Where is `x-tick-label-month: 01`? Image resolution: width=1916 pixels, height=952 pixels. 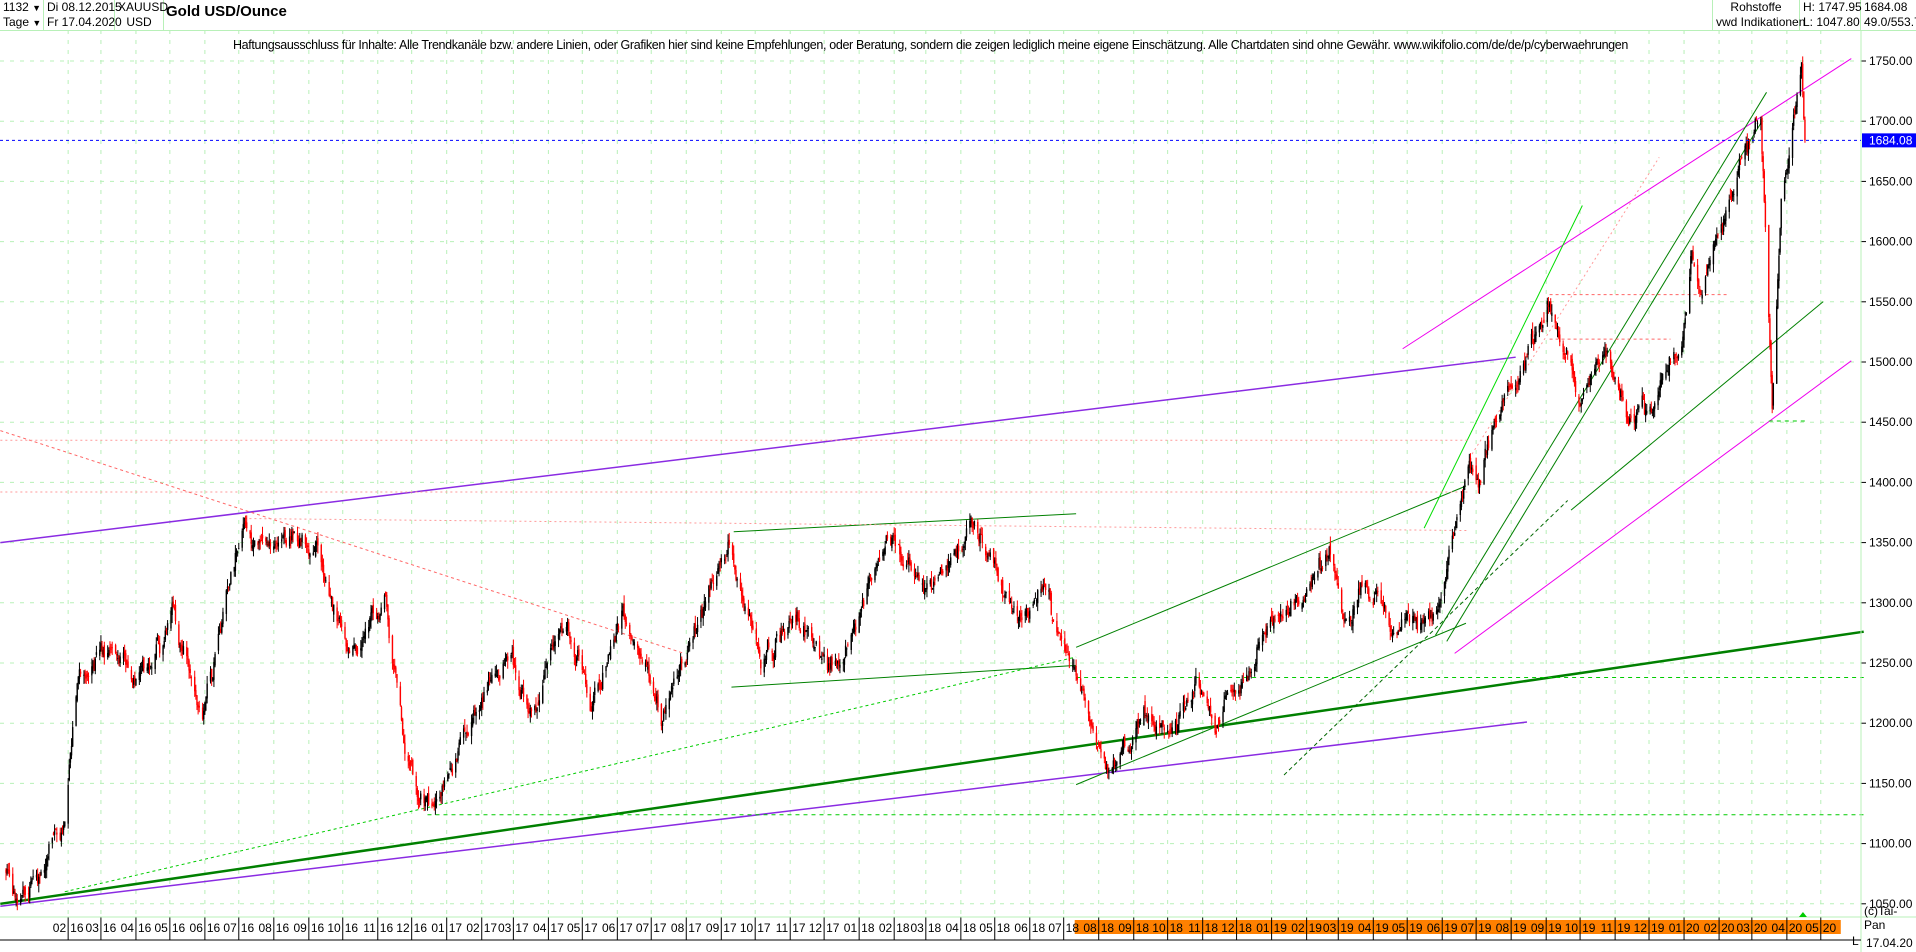 x-tick-label-month: 01 is located at coordinates (1676, 928).